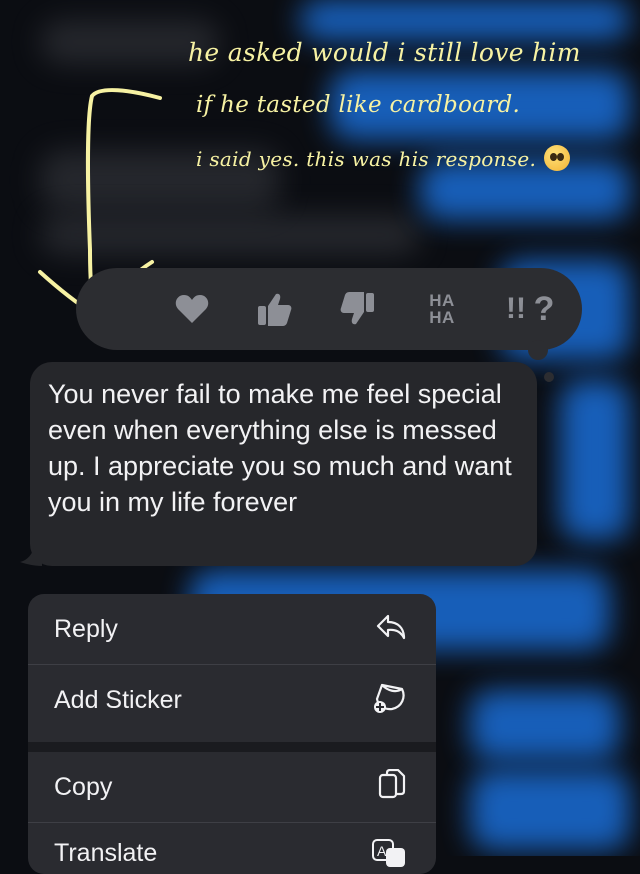 This screenshot has width=640, height=874. I want to click on tapback-reaction-bar: HA HA !! ?, so click(329, 309).